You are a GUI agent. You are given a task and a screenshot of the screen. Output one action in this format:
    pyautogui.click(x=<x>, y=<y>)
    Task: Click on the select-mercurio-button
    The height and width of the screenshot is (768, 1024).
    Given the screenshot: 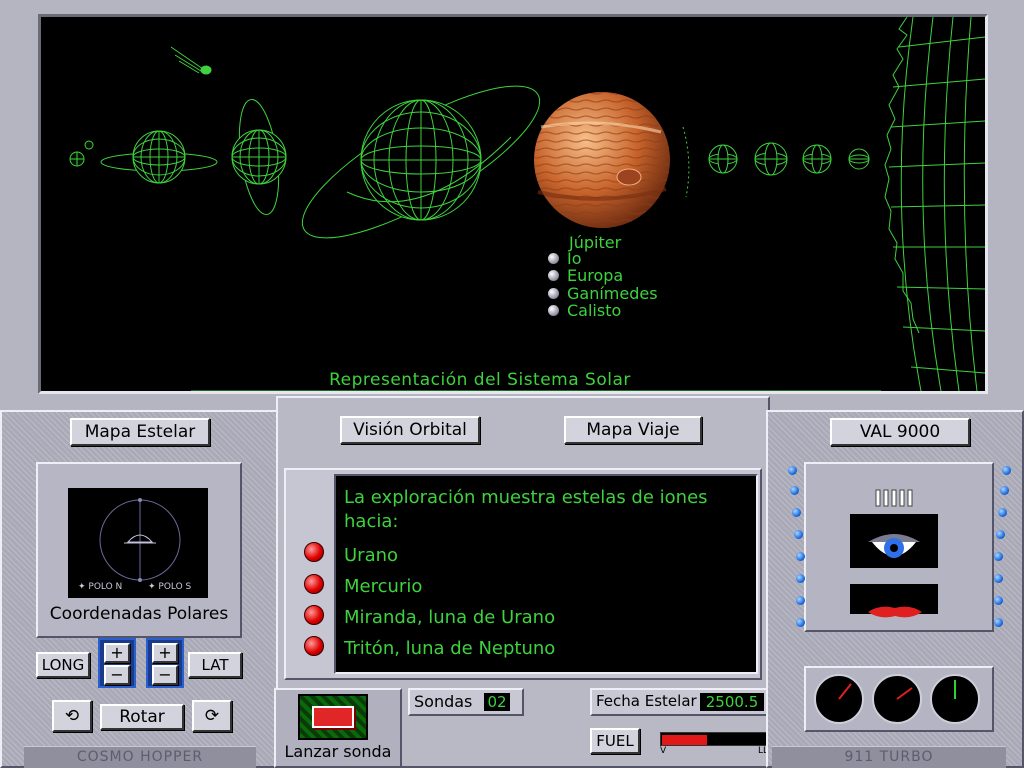 What is the action you would take?
    pyautogui.click(x=314, y=584)
    